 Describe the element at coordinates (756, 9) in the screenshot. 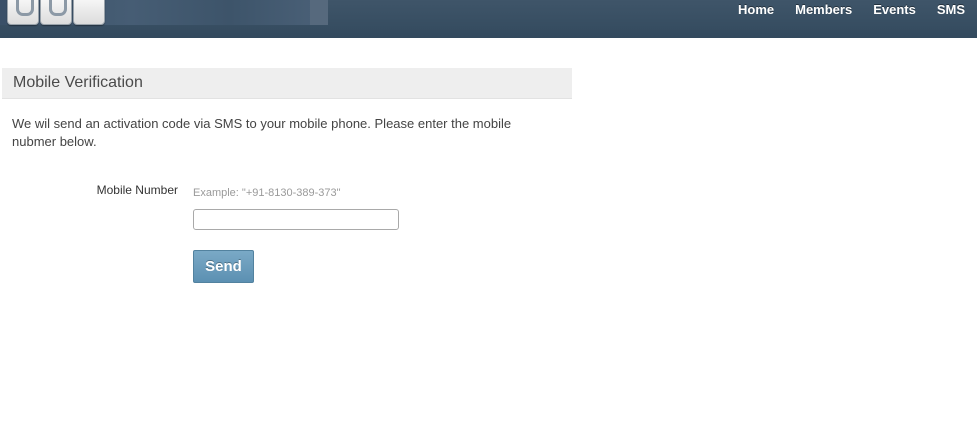

I see `nav-home-link: Home` at that location.